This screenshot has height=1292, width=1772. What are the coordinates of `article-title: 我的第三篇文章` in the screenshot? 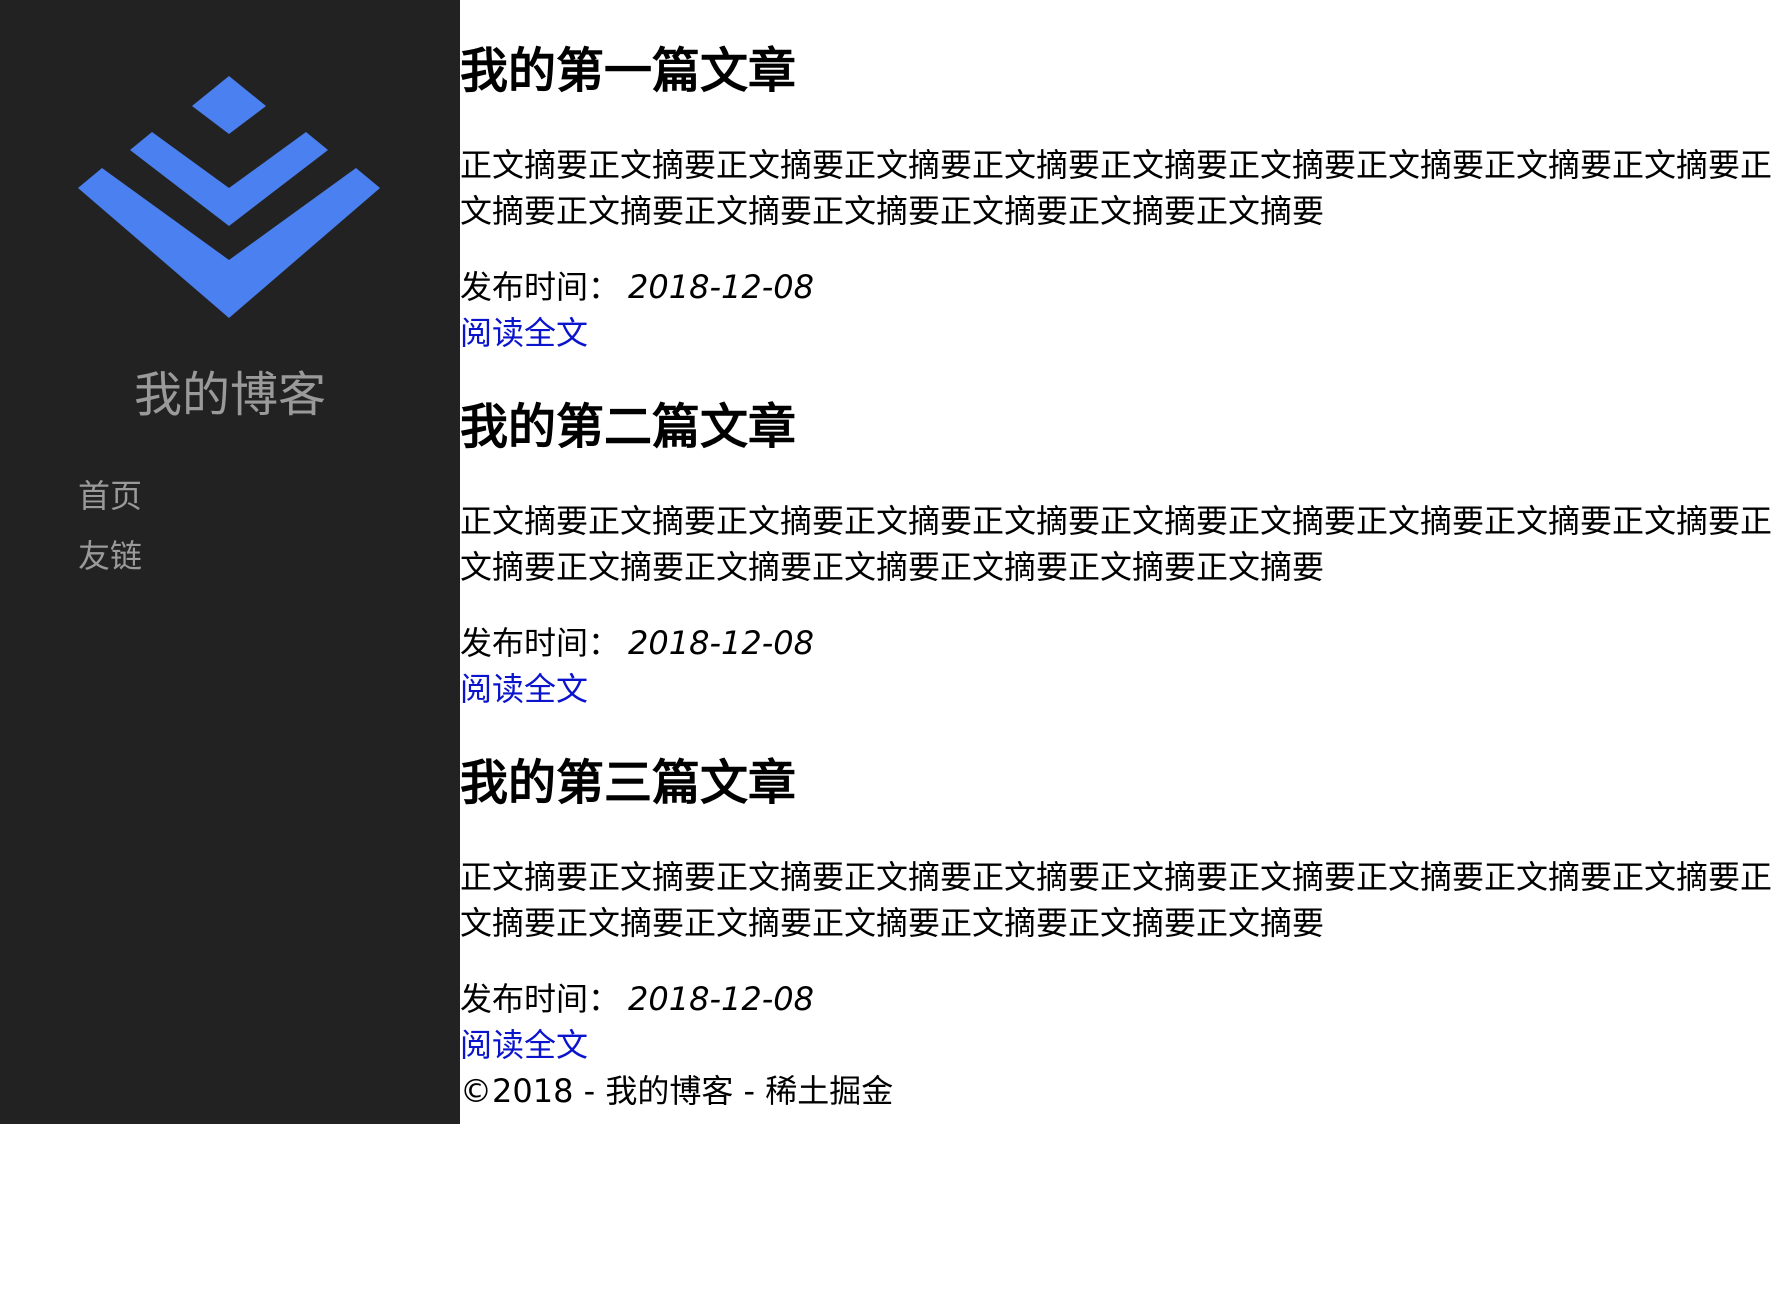 It's located at (1116, 765).